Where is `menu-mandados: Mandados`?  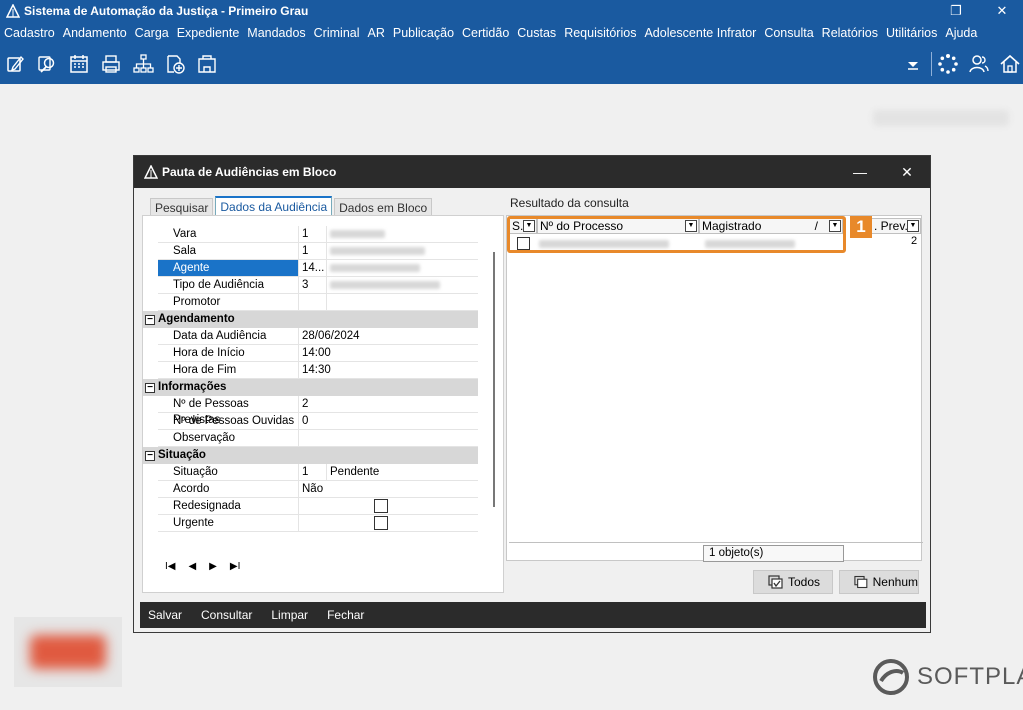
menu-mandados: Mandados is located at coordinates (276, 33).